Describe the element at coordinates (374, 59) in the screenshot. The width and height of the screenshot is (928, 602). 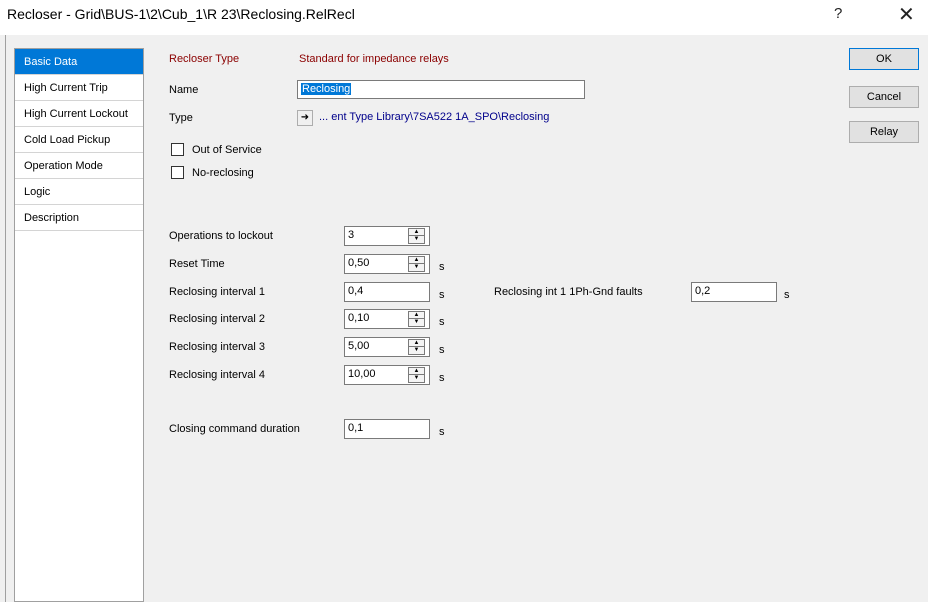
I see `recloser-type-value: Standard for impedance relays` at that location.